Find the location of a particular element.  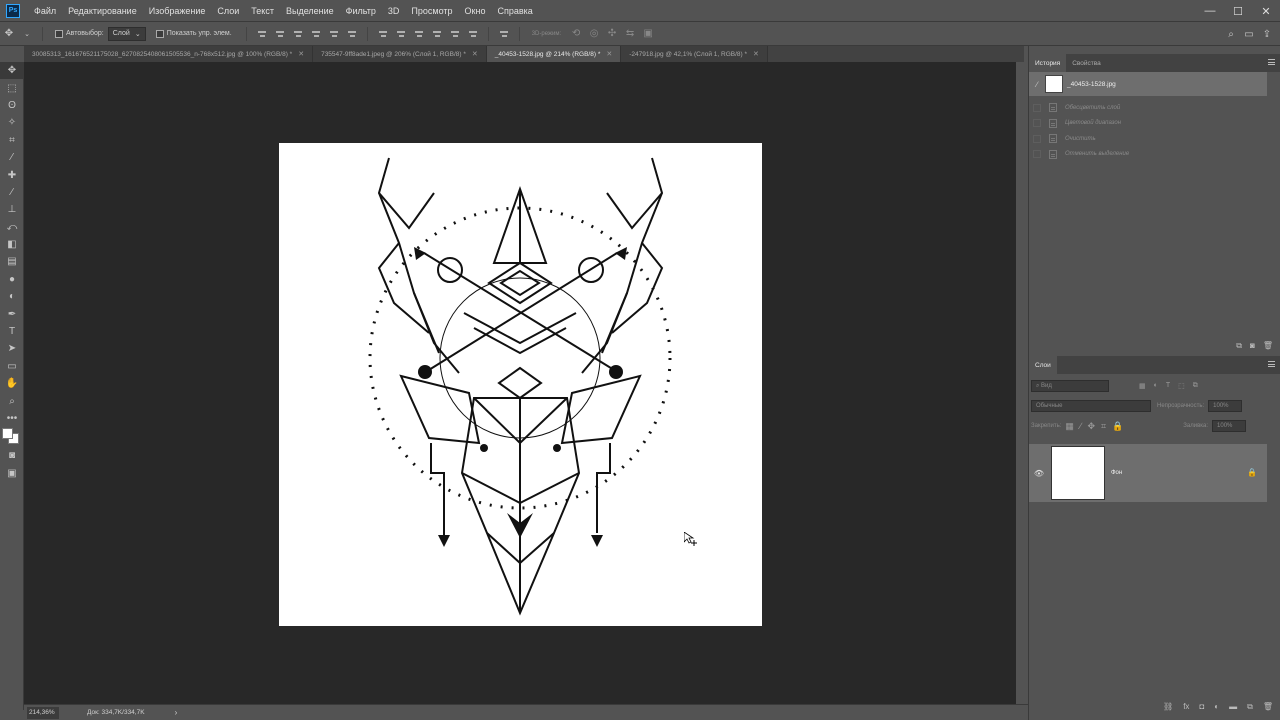

menu-file: Файл is located at coordinates (45, 11).